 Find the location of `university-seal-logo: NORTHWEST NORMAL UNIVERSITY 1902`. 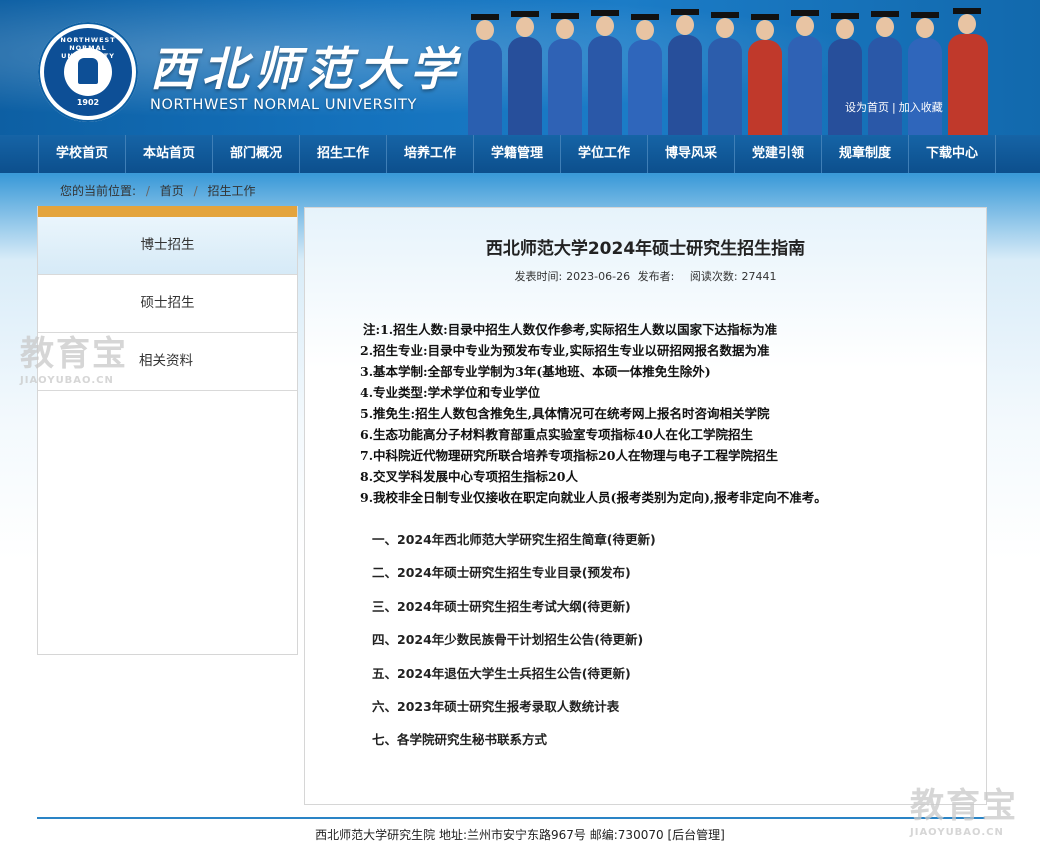

university-seal-logo: NORTHWEST NORMAL UNIVERSITY 1902 is located at coordinates (88, 72).